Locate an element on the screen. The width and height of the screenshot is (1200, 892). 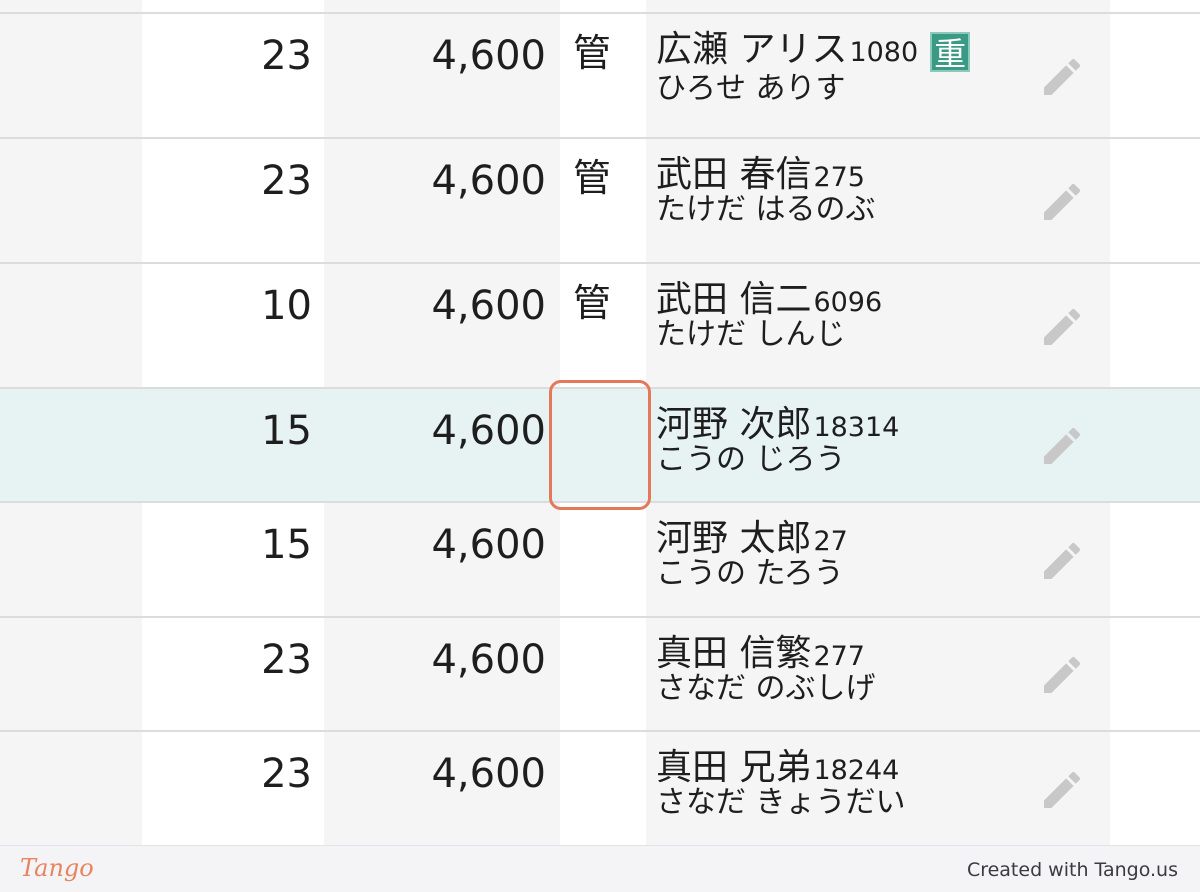
person-name-kana: ひろせ ありす is located at coordinates (751, 88).